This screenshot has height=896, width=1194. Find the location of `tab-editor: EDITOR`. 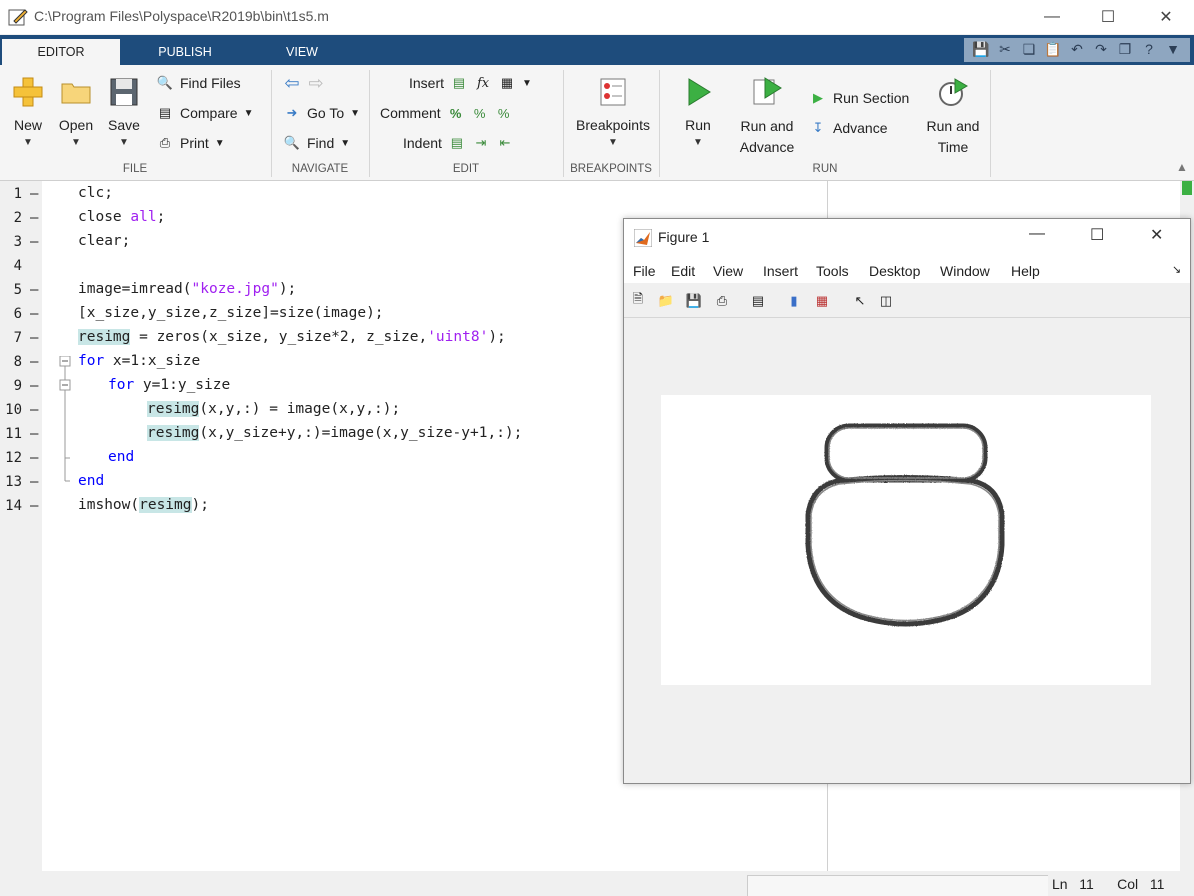

tab-editor: EDITOR is located at coordinates (61, 52).